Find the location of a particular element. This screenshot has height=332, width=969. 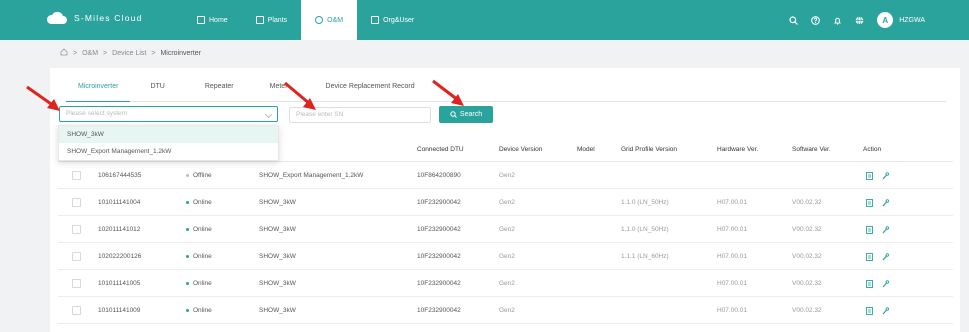

system-dropdown: SHOW_3kW SHOW_Export Management_1.2kW is located at coordinates (168, 143).